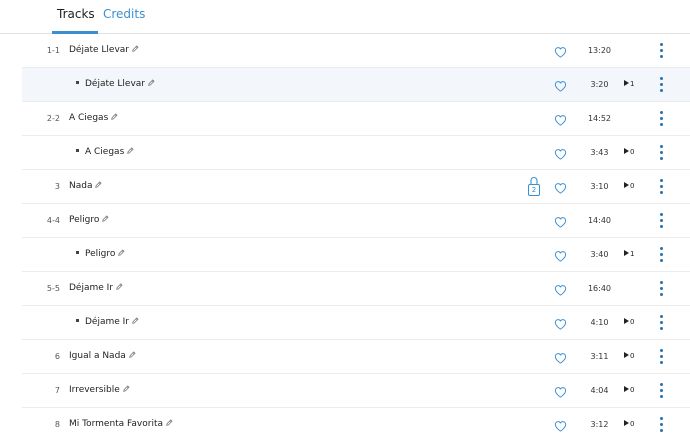 This screenshot has width=690, height=440. What do you see at coordinates (599, 118) in the screenshot?
I see `track-duration: 14:52` at bounding box center [599, 118].